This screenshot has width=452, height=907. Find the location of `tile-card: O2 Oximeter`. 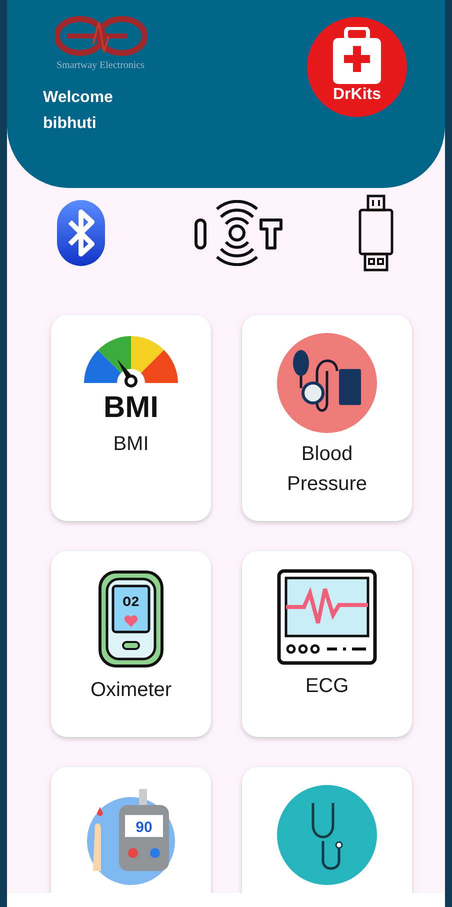

tile-card: O2 Oximeter is located at coordinates (131, 644).